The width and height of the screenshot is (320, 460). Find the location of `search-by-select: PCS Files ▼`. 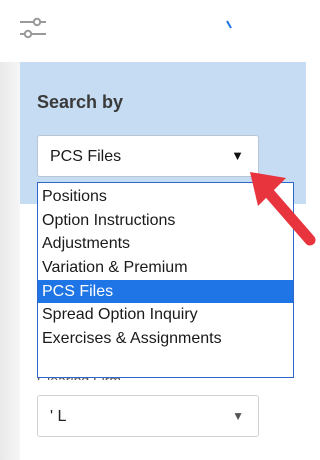

search-by-select: PCS Files ▼ is located at coordinates (148, 156).